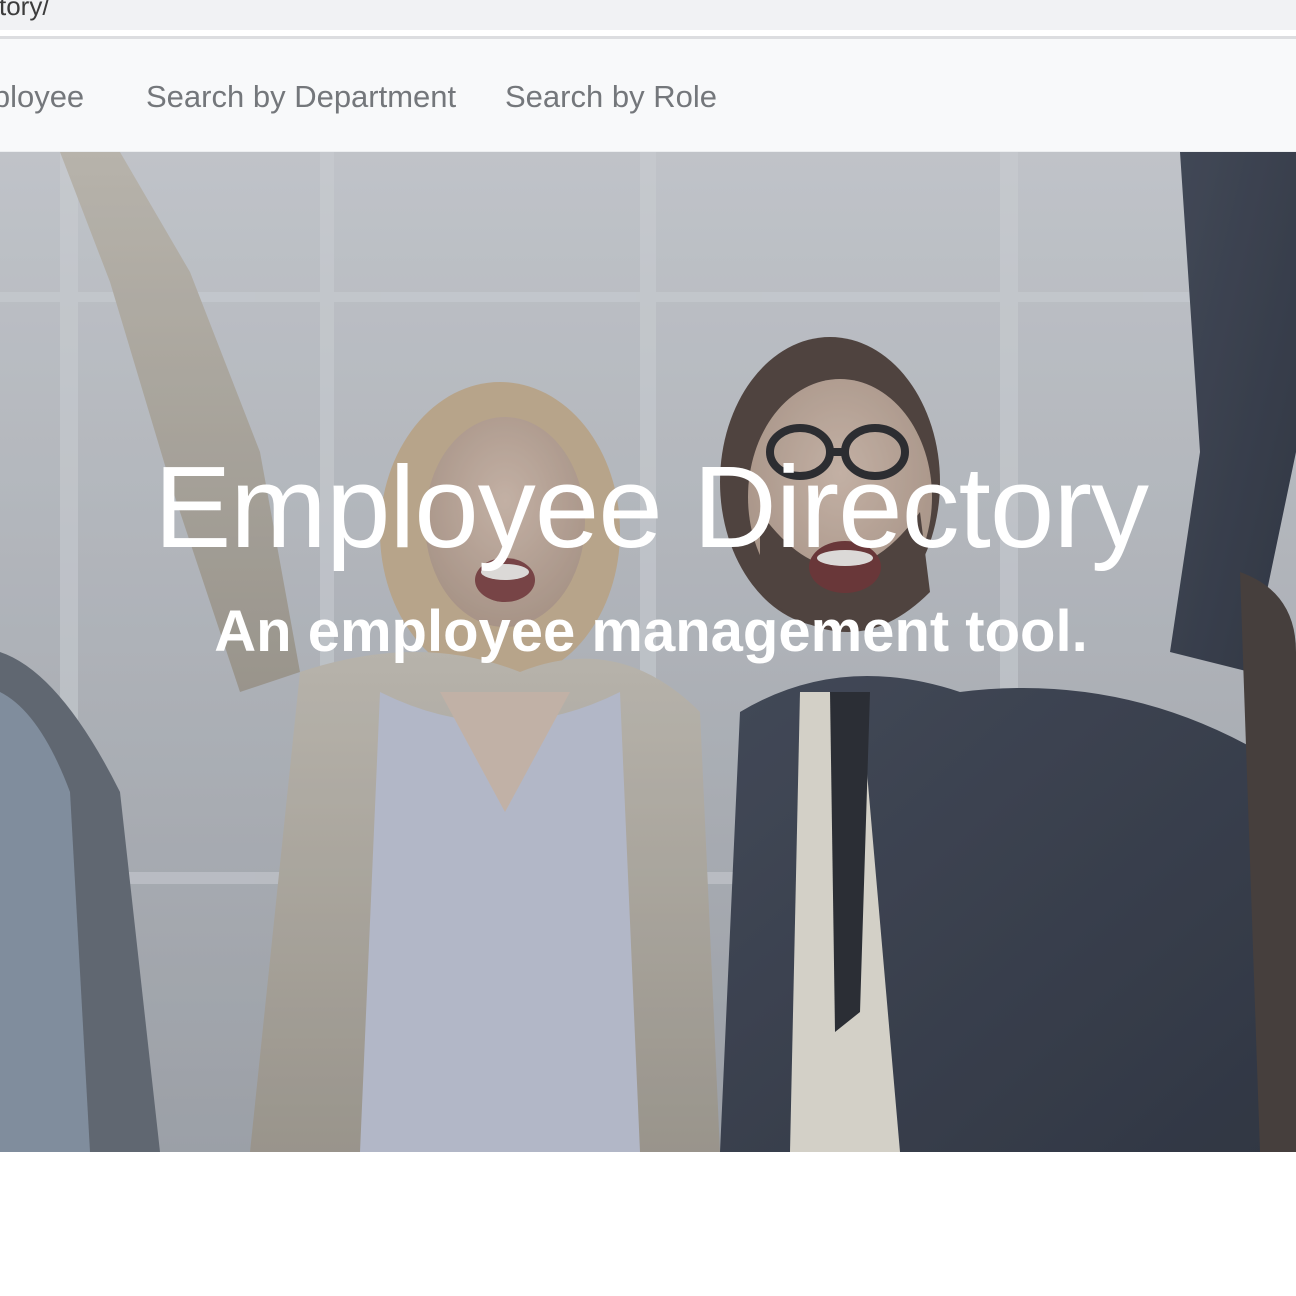  I want to click on hero-subtitle: An employee management tool., so click(651, 631).